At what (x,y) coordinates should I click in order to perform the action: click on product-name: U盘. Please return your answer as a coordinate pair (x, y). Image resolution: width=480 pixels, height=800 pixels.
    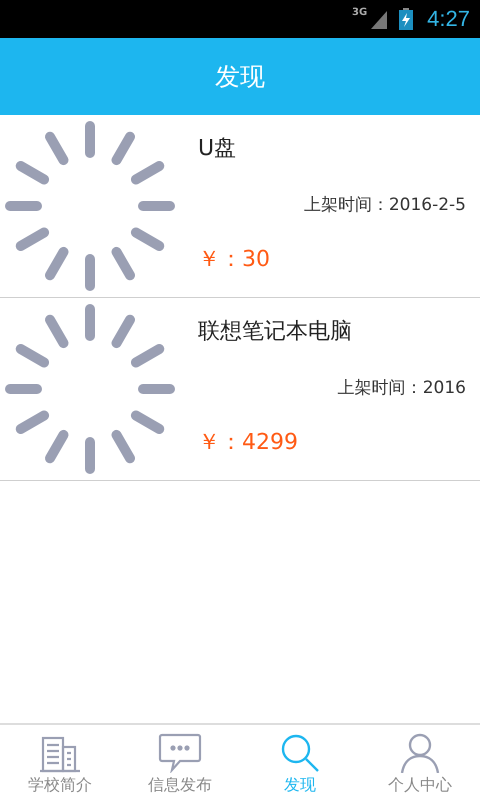
    Looking at the image, I should click on (218, 149).